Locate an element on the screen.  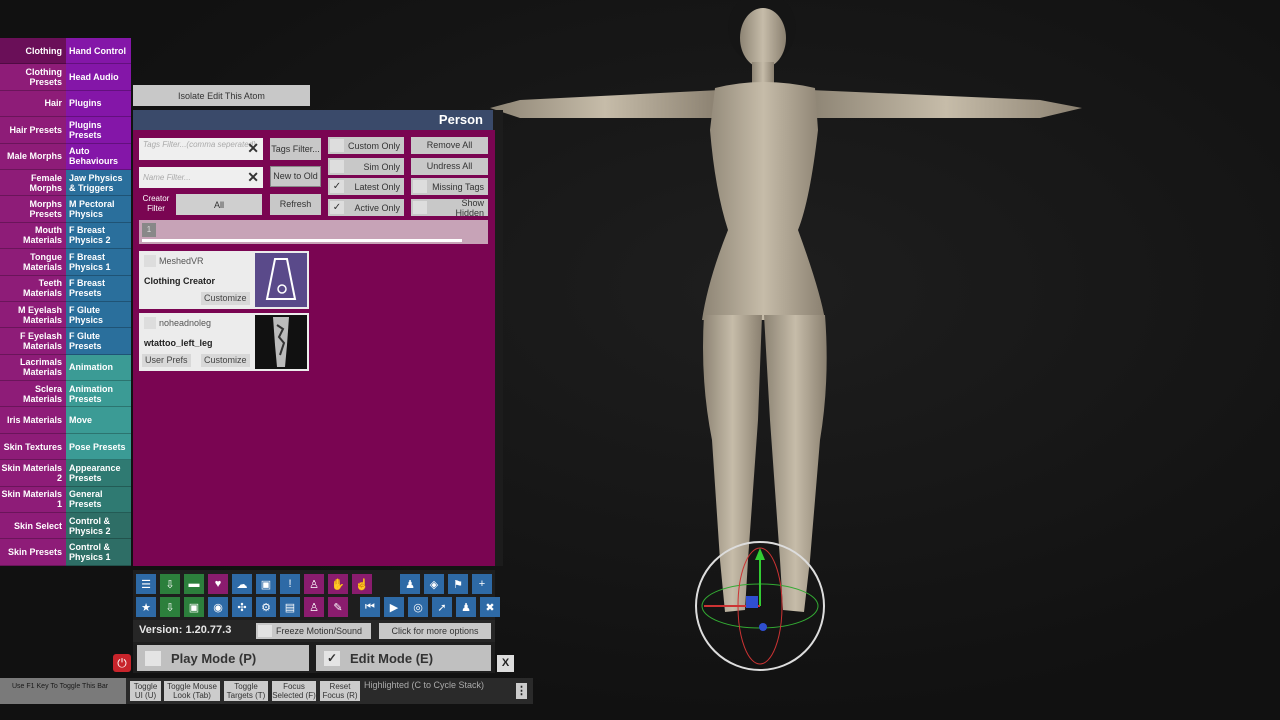
tools-icon: ✖ is located at coordinates (490, 607).